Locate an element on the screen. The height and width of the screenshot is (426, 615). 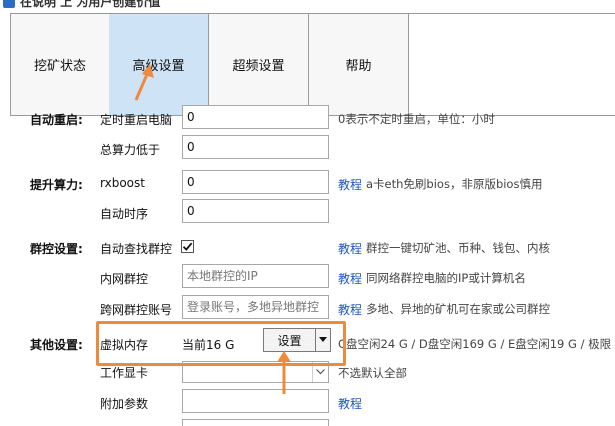
rxboost-label: rxboost is located at coordinates (122, 183).